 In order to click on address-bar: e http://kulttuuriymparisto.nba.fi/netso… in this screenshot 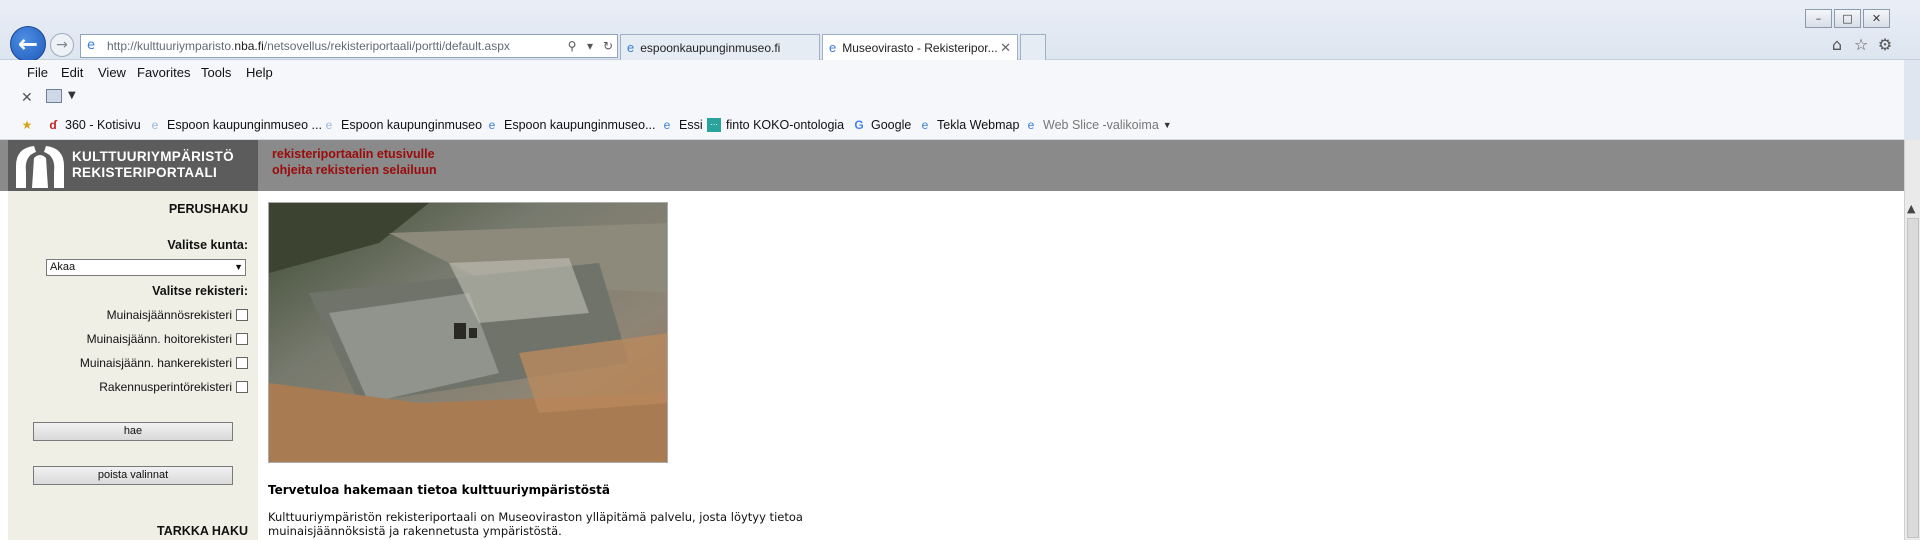, I will do `click(349, 46)`.